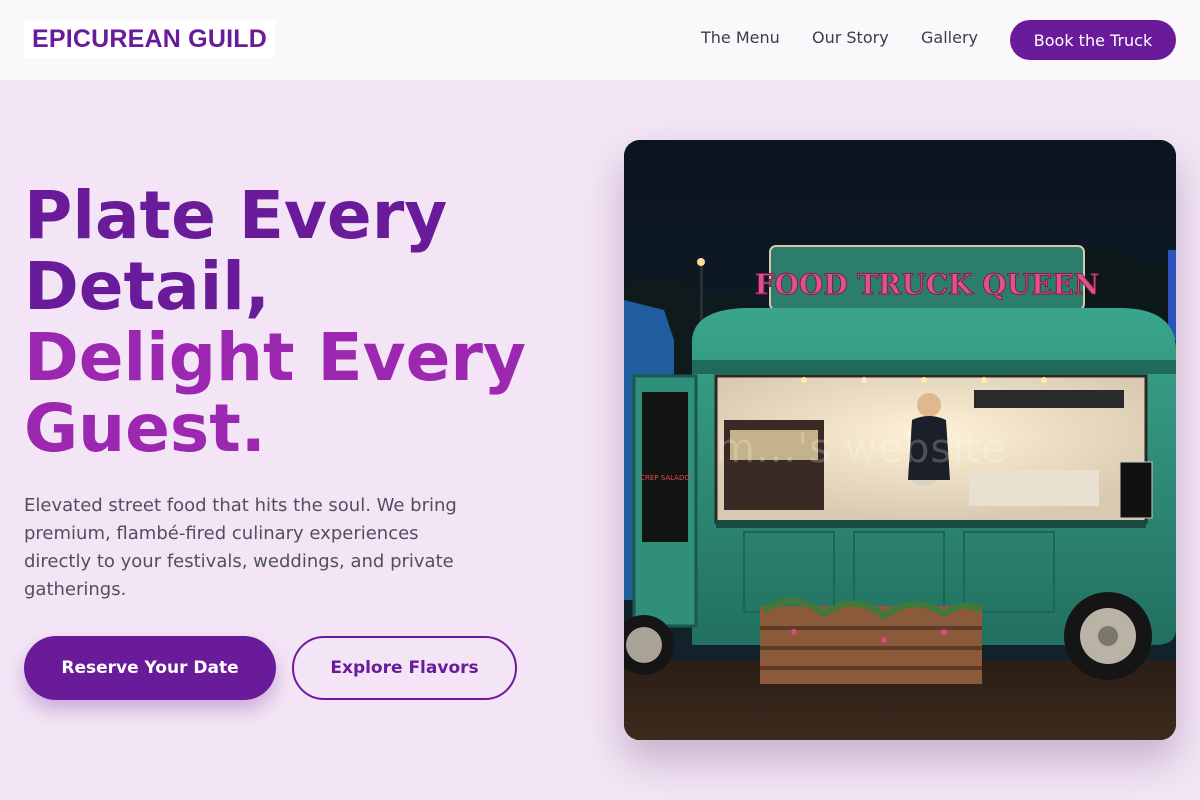 The image size is (1200, 800). Describe the element at coordinates (404, 668) in the screenshot. I see `explore-flavors-button: Explore Flavors` at that location.